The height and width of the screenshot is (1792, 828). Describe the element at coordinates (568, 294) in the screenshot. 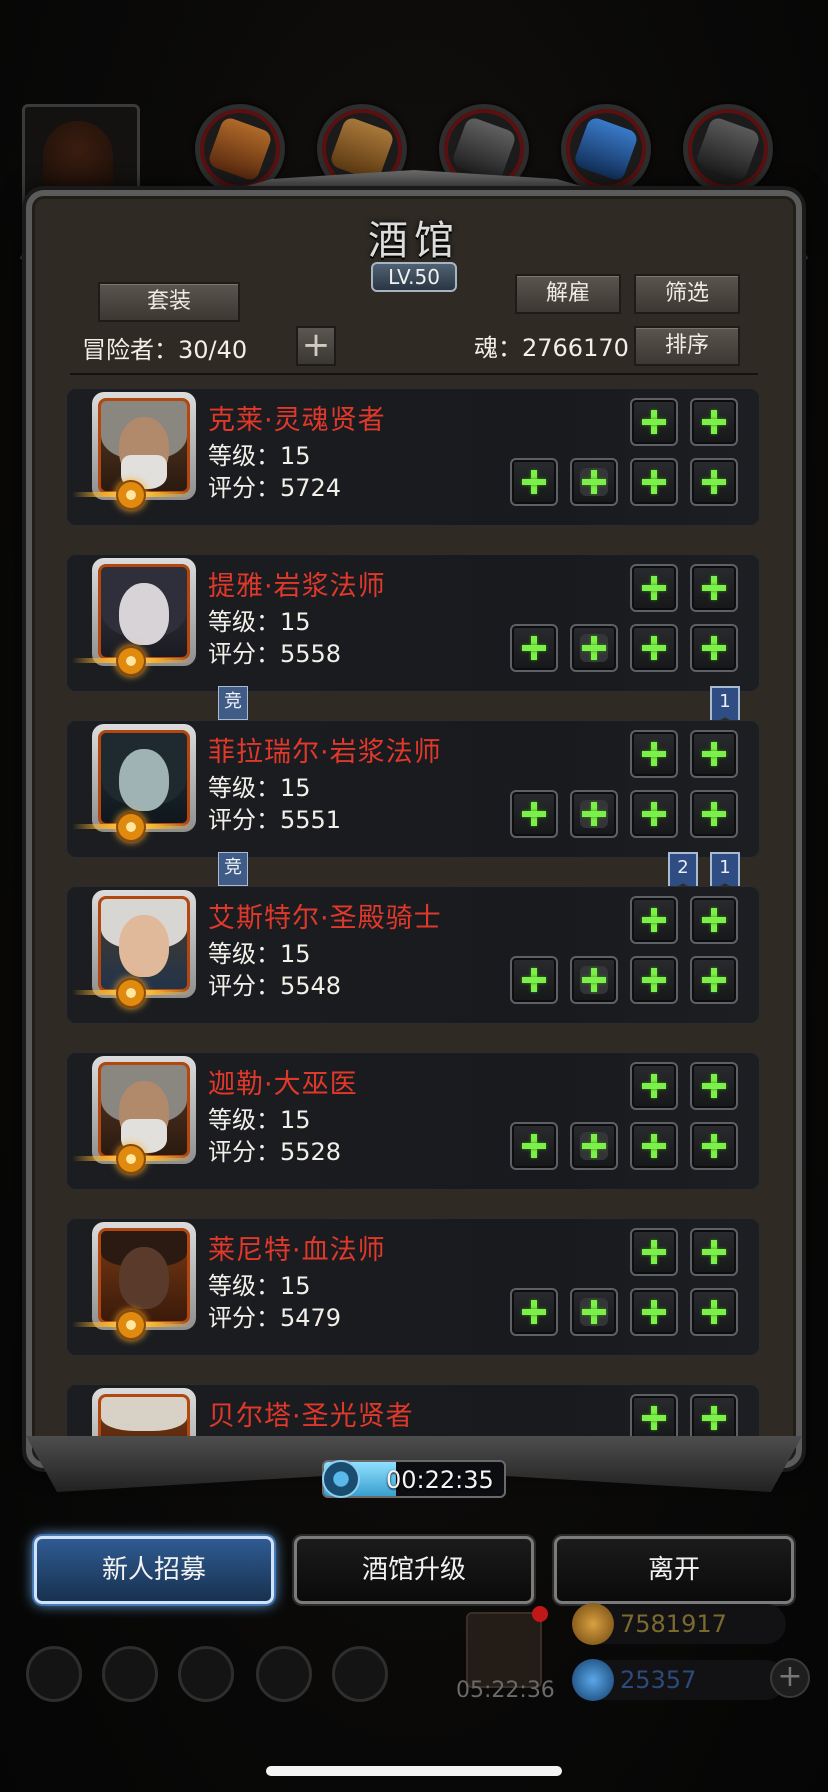

I see `dismiss-button: 解雇` at that location.